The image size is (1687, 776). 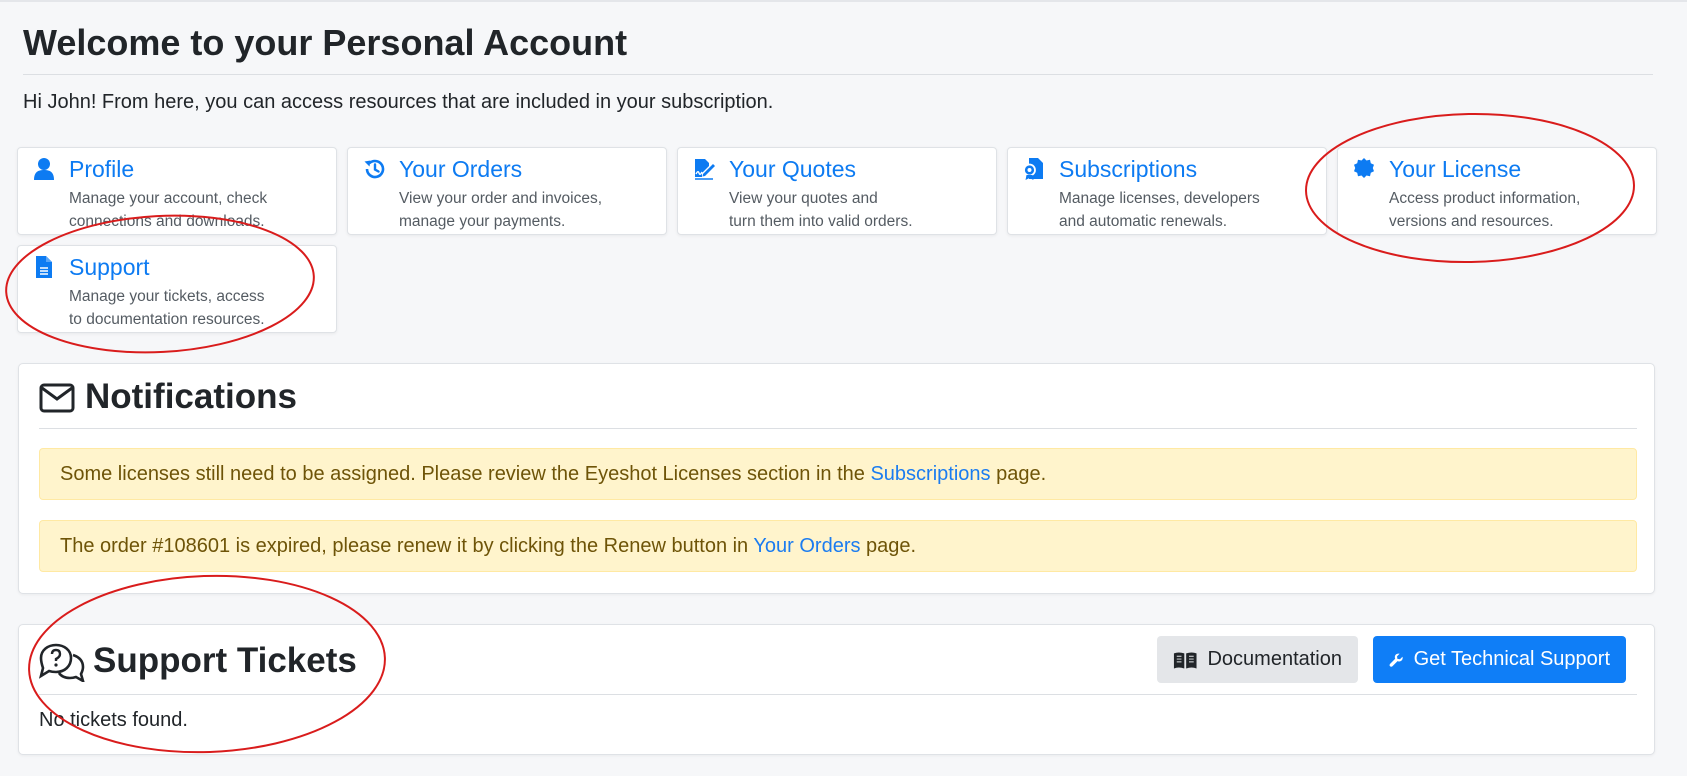 I want to click on card-title: Support, so click(x=109, y=267).